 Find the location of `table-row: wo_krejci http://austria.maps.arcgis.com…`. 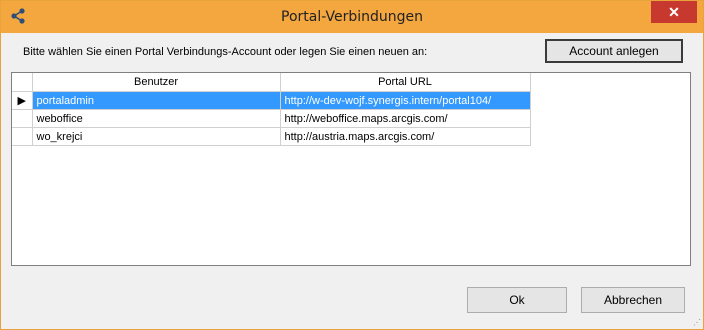

table-row: wo_krejci http://austria.maps.arcgis.com… is located at coordinates (271, 136).